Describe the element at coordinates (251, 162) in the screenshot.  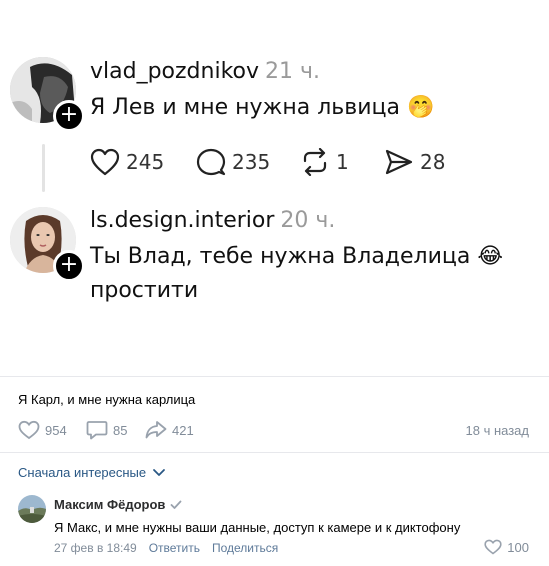
I see `reply-count: 235` at that location.